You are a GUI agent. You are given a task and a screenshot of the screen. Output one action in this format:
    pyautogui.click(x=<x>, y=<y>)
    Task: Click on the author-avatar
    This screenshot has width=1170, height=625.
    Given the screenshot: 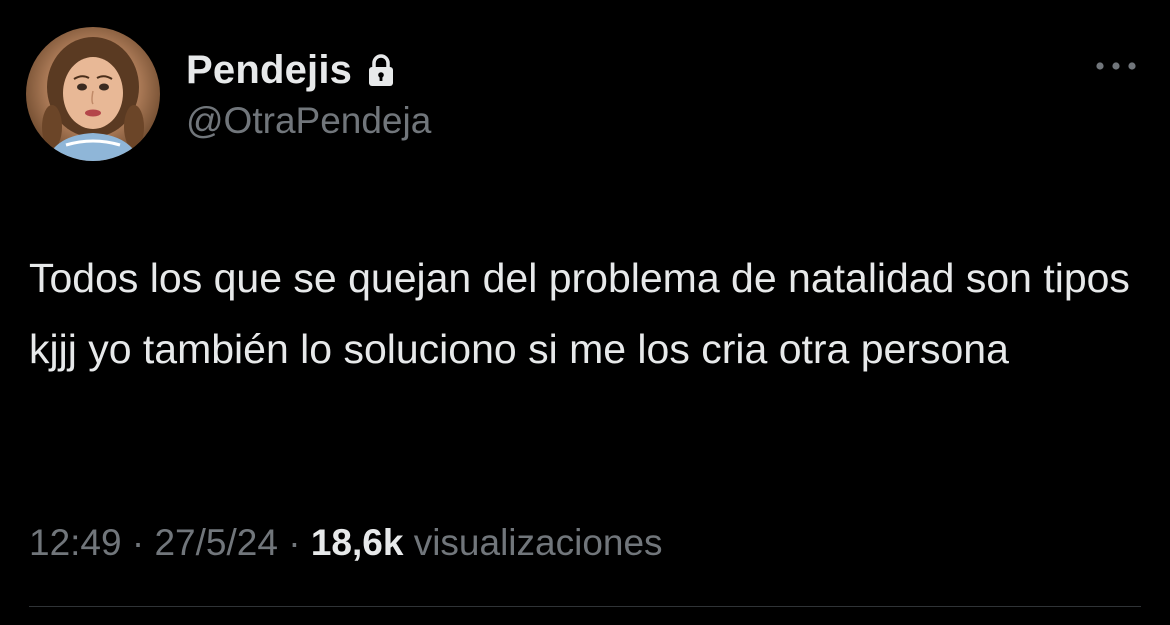 What is the action you would take?
    pyautogui.click(x=93, y=94)
    